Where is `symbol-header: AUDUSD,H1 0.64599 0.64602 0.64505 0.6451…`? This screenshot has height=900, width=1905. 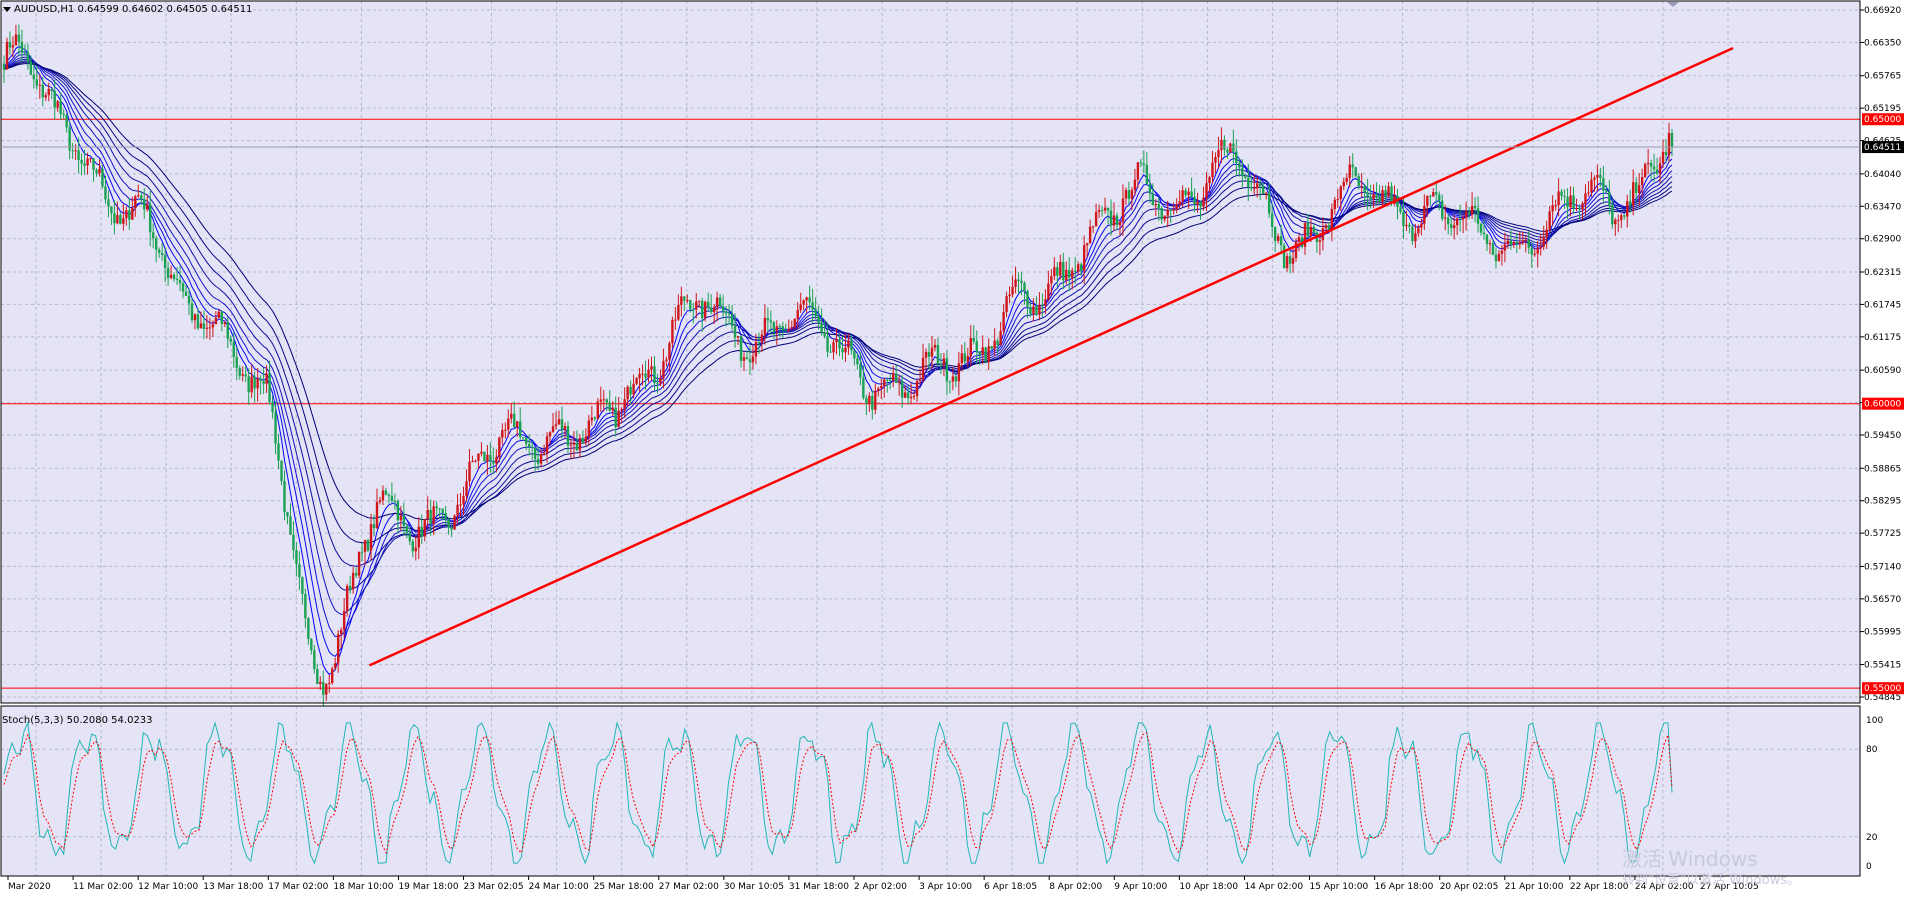 symbol-header: AUDUSD,H1 0.64599 0.64602 0.64505 0.6451… is located at coordinates (133, 9).